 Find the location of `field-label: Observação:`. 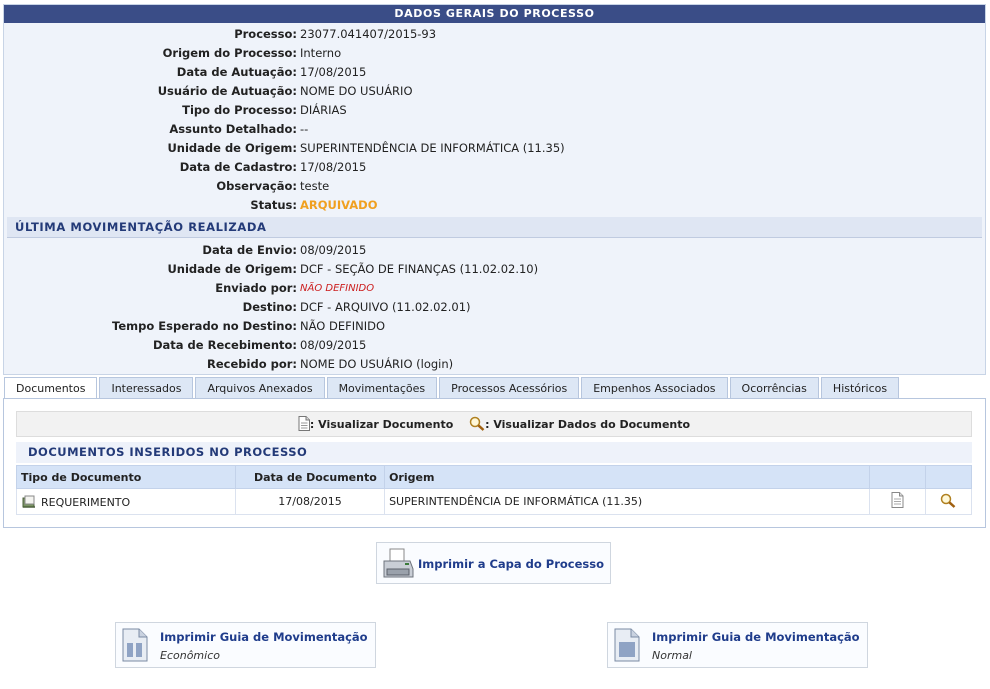

field-label: Observação: is located at coordinates (256, 186).